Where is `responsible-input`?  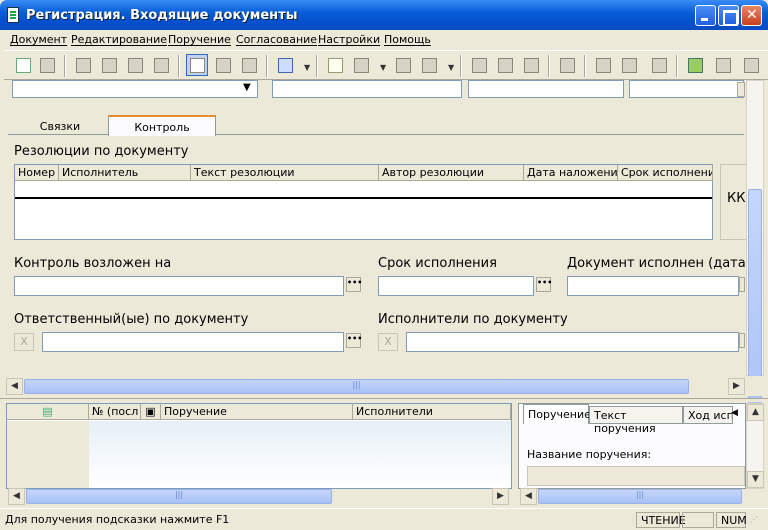
responsible-input is located at coordinates (193, 342).